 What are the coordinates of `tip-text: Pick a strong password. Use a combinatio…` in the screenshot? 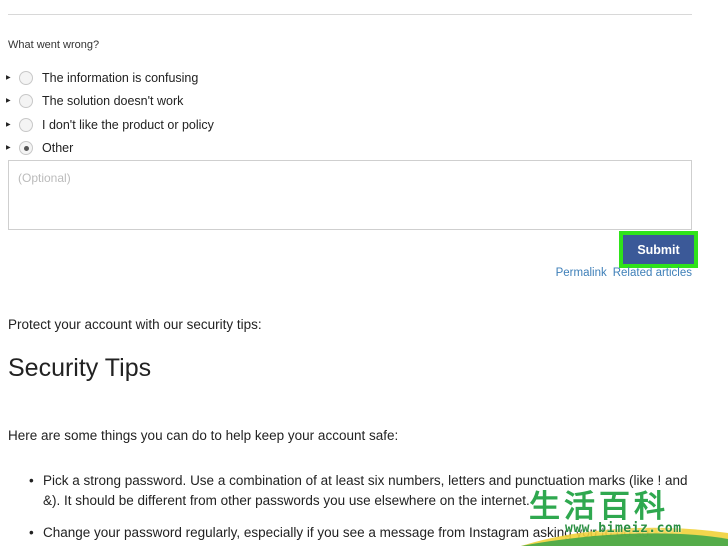 It's located at (365, 490).